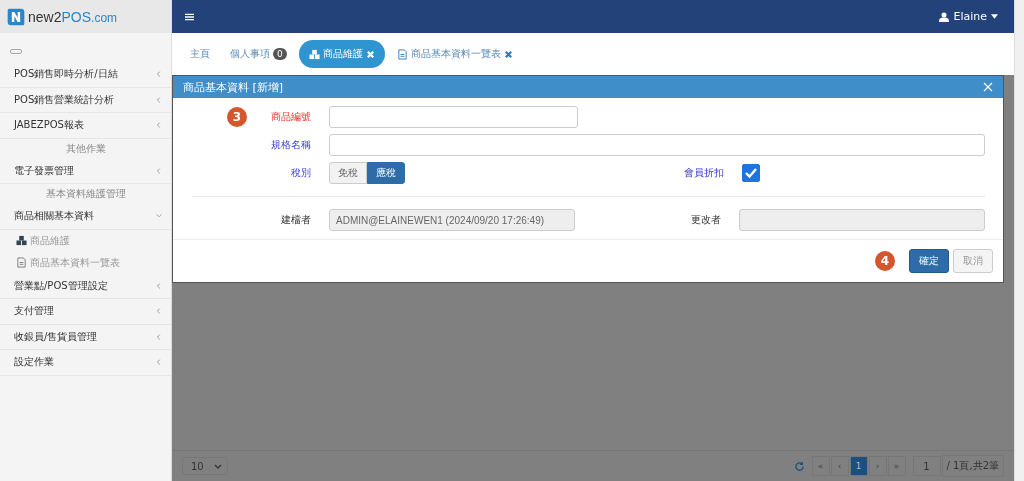 Image resolution: width=1024 pixels, height=481 pixels. What do you see at coordinates (508, 54) in the screenshot?
I see `close-icon` at bounding box center [508, 54].